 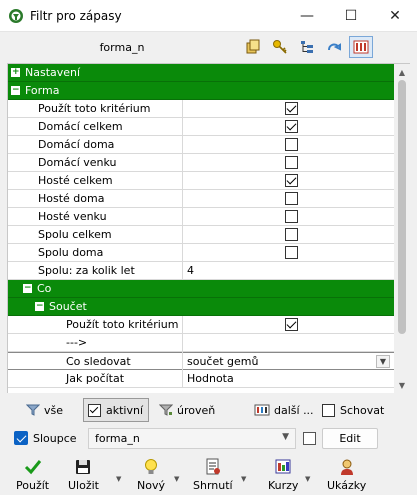 I want to click on active-checkbox, so click(x=94, y=410).